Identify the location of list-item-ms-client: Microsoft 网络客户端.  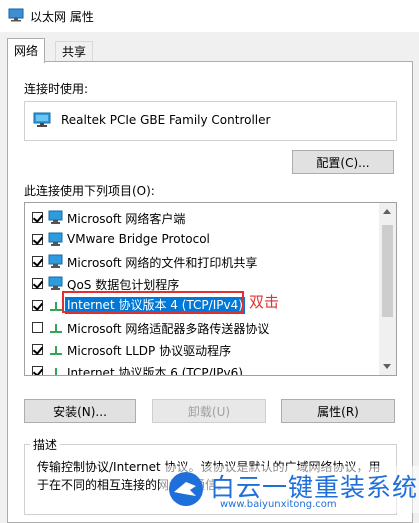
(201, 218).